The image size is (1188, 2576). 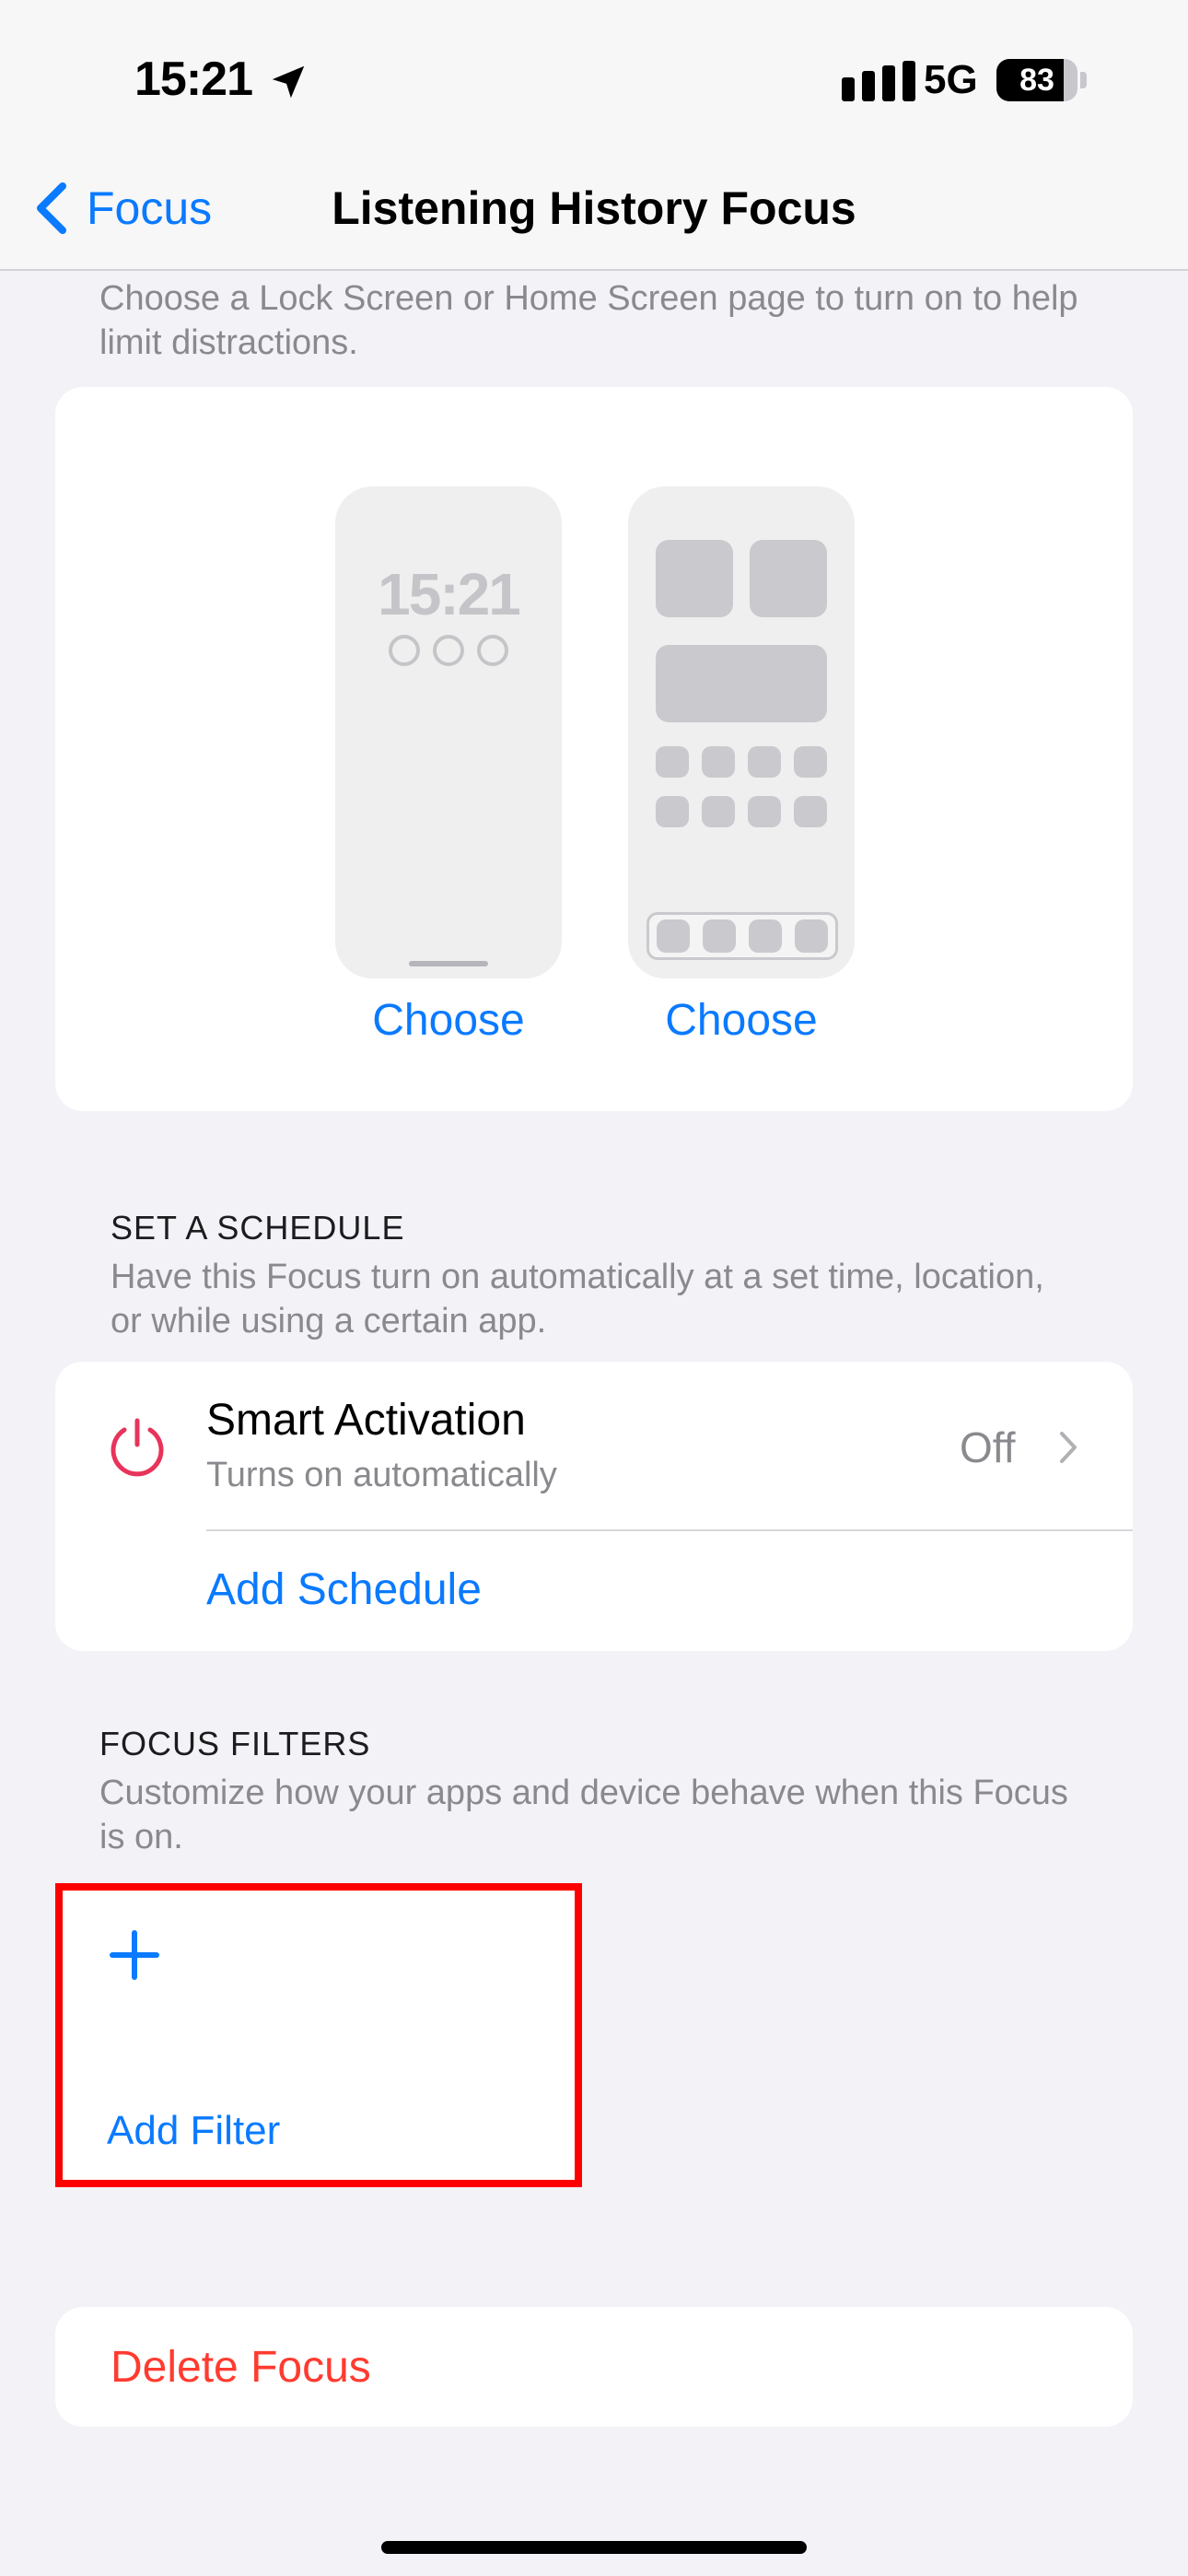 I want to click on add-filter-label: Add Filter, so click(x=194, y=2130).